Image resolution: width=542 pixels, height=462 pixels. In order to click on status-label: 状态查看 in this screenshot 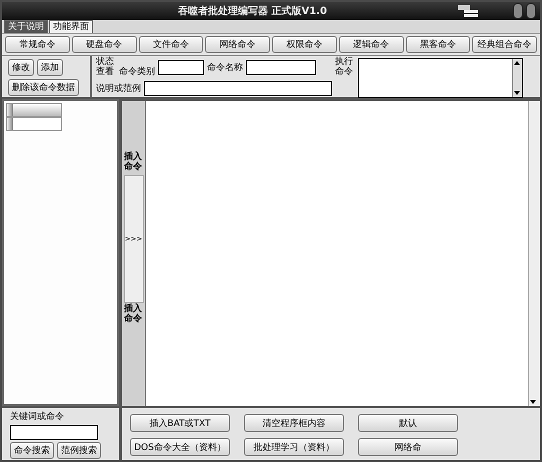, I will do `click(105, 68)`.